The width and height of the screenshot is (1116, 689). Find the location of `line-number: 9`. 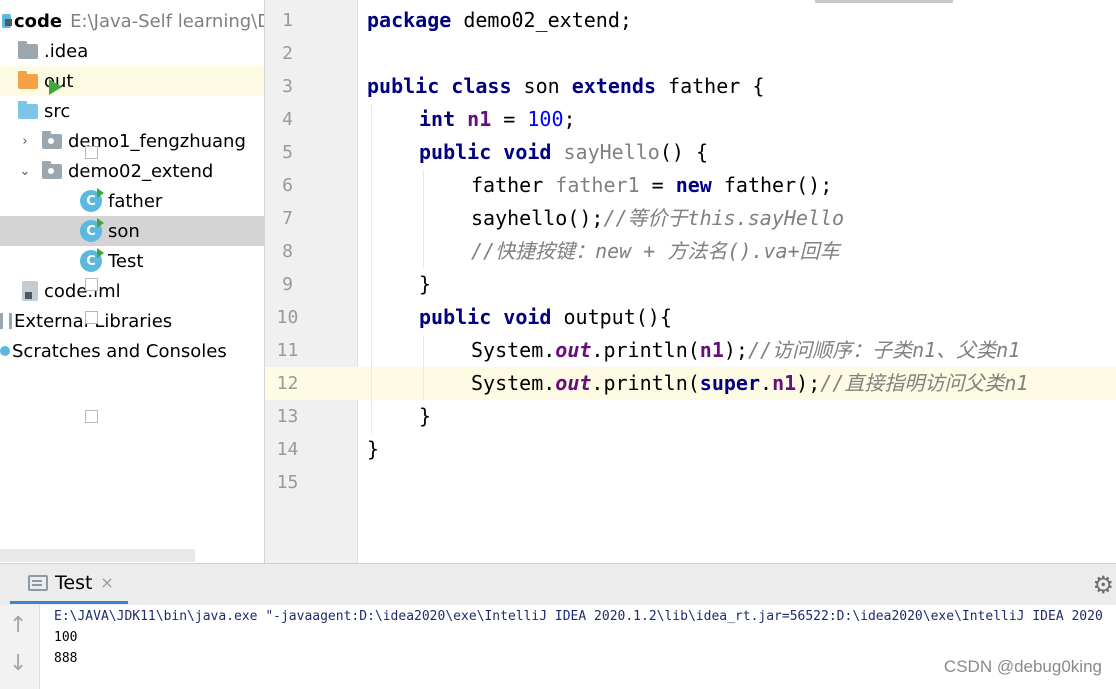

line-number: 9 is located at coordinates (287, 284).